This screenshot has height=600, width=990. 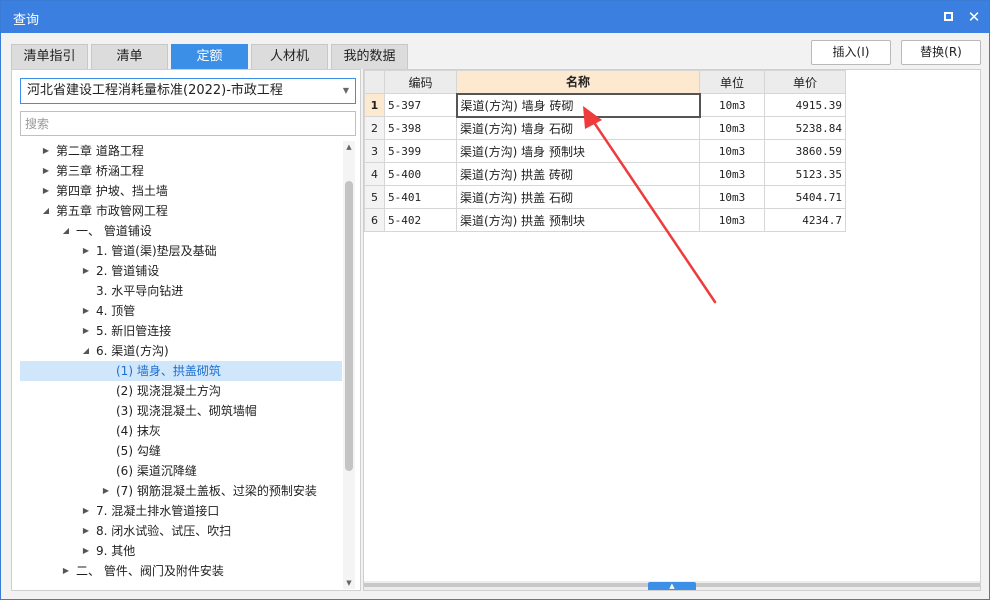 What do you see at coordinates (181, 151) in the screenshot?
I see `tree-node: ▶ 第二章 道路工程` at bounding box center [181, 151].